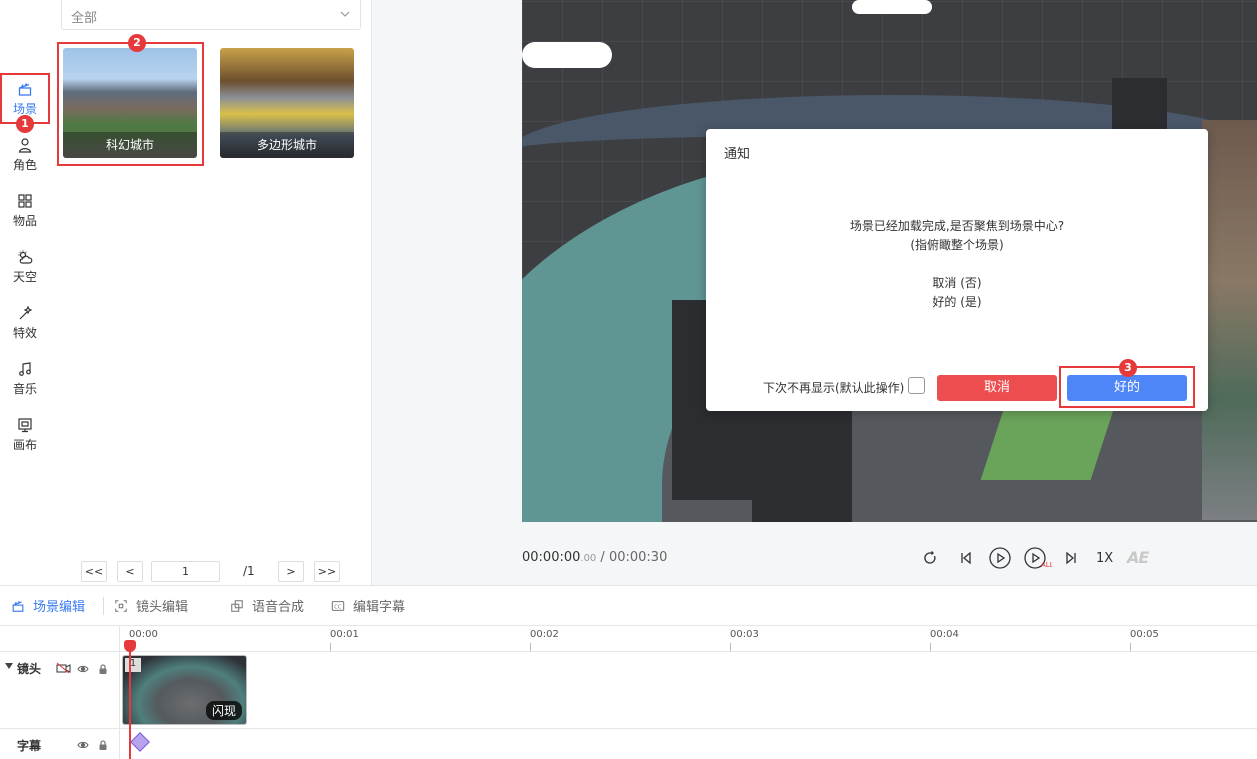 This screenshot has width=1257, height=759. Describe the element at coordinates (291, 571) in the screenshot. I see `next-page-button: >` at that location.